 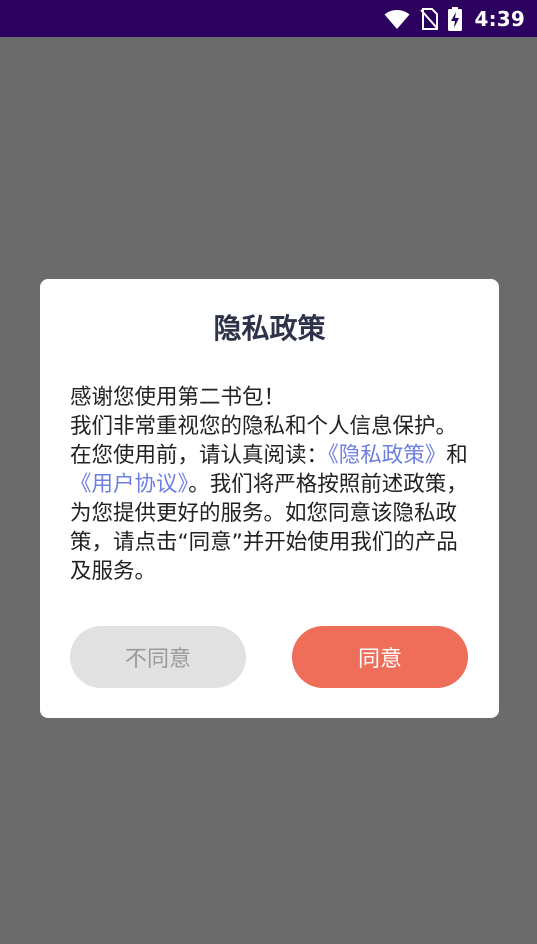 I want to click on disagree-button-label: 不同意, so click(x=157, y=659).